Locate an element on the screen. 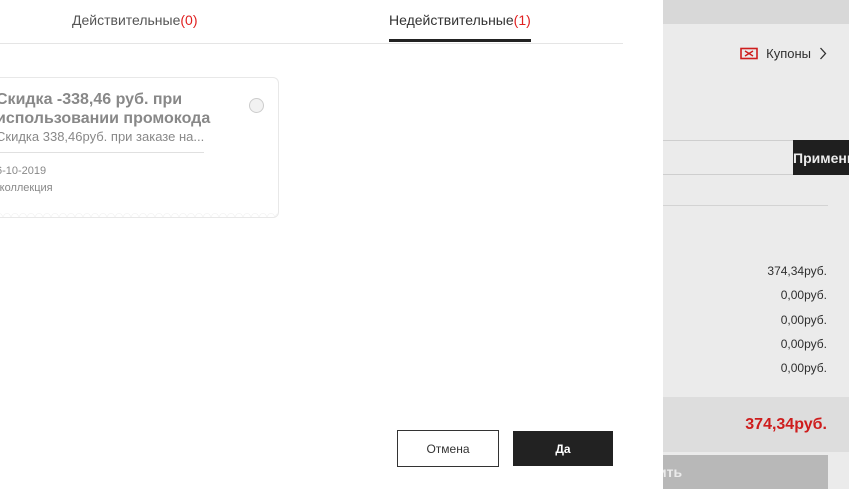 This screenshot has height=489, width=849. coupon-icon is located at coordinates (749, 53).